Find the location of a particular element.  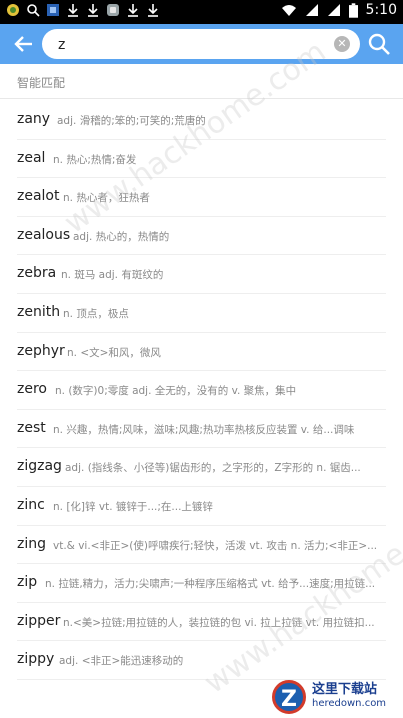

image-notification-icon is located at coordinates (53, 10).